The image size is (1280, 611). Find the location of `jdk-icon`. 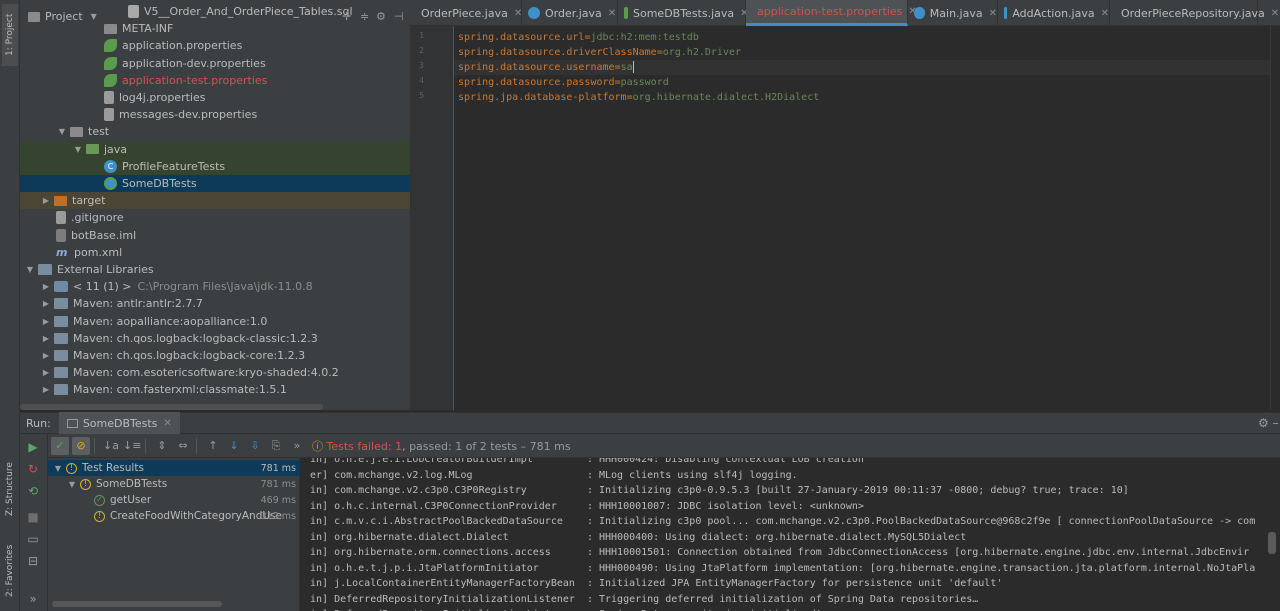

jdk-icon is located at coordinates (61, 287).